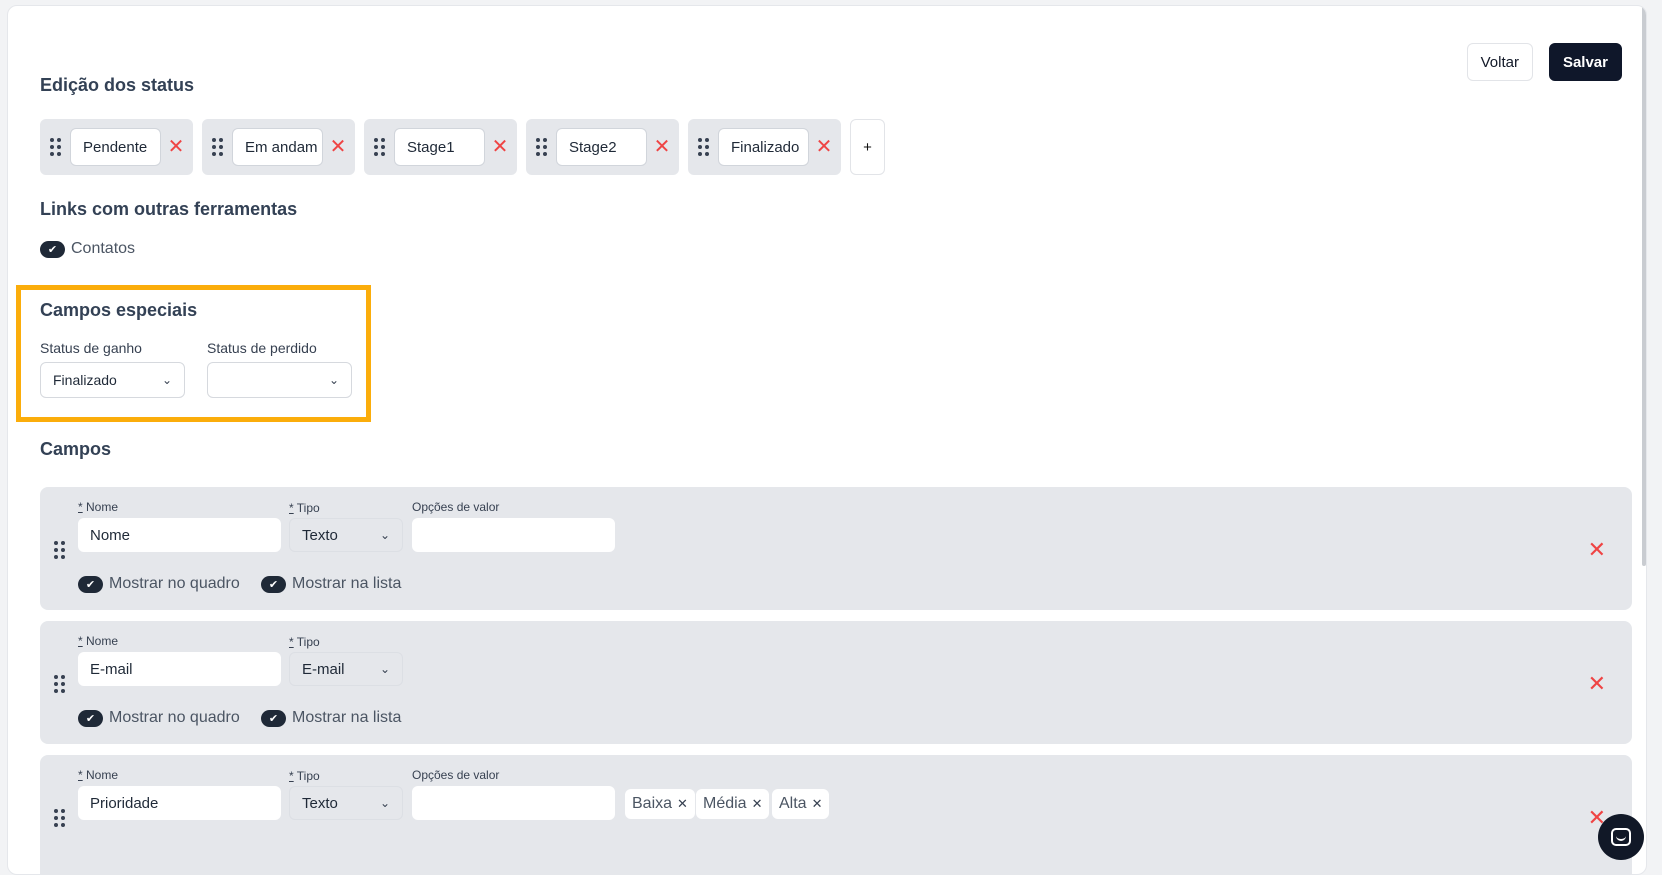  What do you see at coordinates (262, 348) in the screenshot?
I see `lost-status-label: Status de perdido` at bounding box center [262, 348].